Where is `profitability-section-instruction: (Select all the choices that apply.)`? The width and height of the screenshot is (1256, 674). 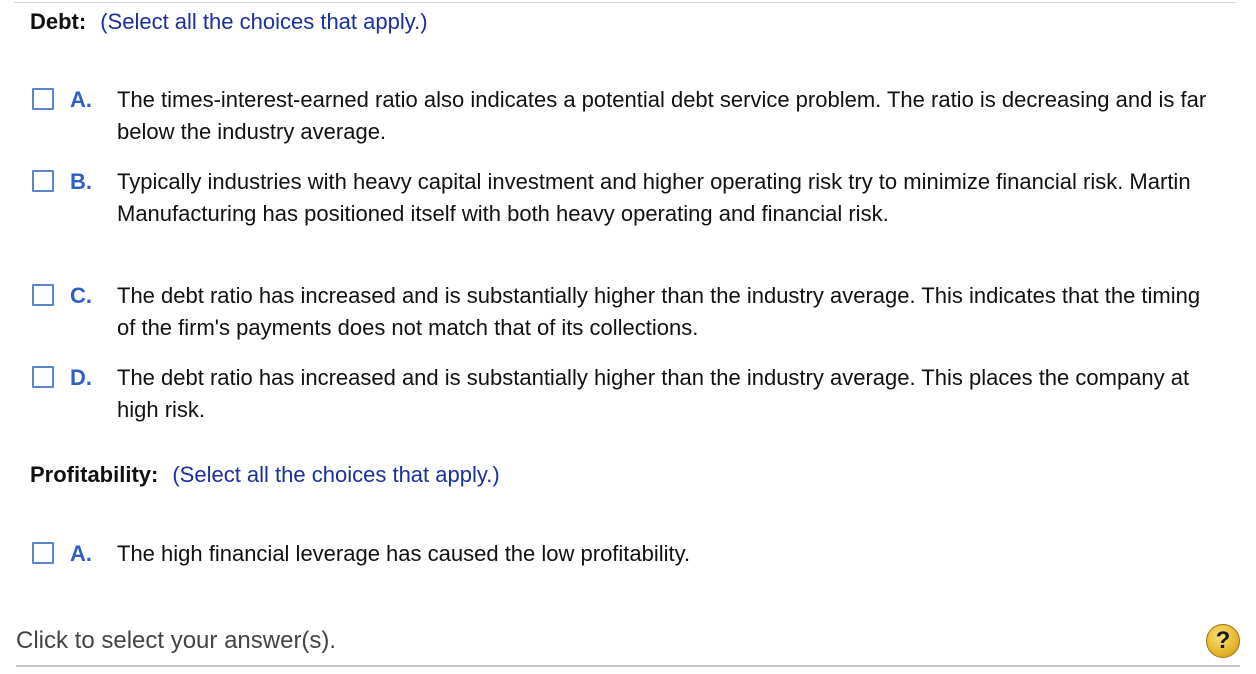
profitability-section-instruction: (Select all the choices that apply.) is located at coordinates (336, 474).